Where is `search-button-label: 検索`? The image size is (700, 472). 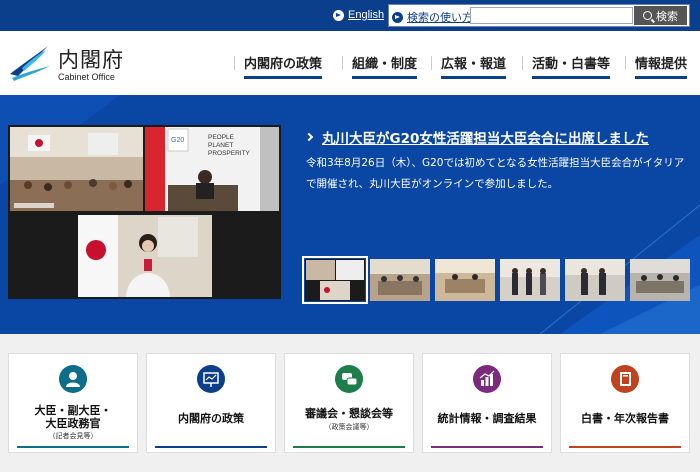
search-button-label: 検索 is located at coordinates (667, 16).